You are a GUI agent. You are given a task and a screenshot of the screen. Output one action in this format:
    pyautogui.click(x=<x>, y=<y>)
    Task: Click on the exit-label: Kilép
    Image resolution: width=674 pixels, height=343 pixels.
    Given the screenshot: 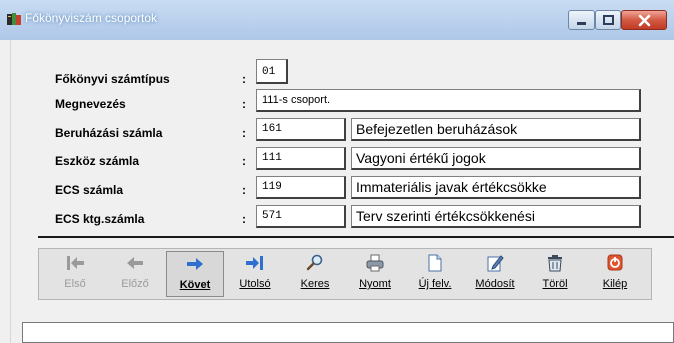 What is the action you would take?
    pyautogui.click(x=615, y=284)
    